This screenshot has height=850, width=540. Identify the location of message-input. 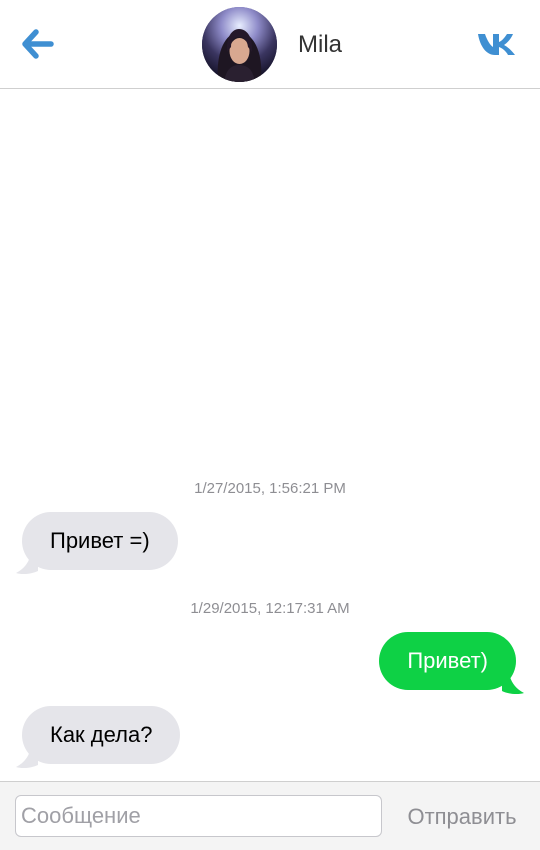
(198, 816).